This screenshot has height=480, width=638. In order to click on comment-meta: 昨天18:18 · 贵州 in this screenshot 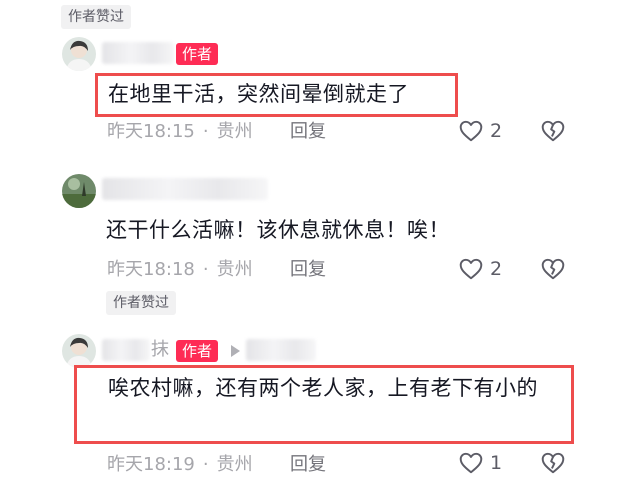, I will do `click(180, 270)`.